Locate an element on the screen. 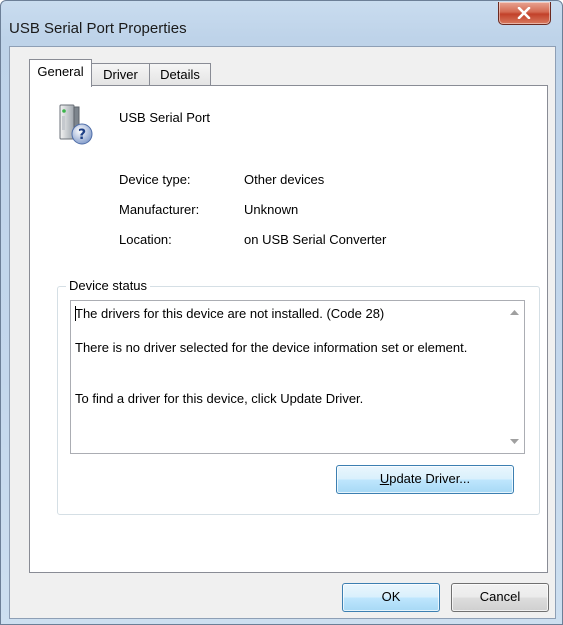  cancel-button: Cancel is located at coordinates (500, 597).